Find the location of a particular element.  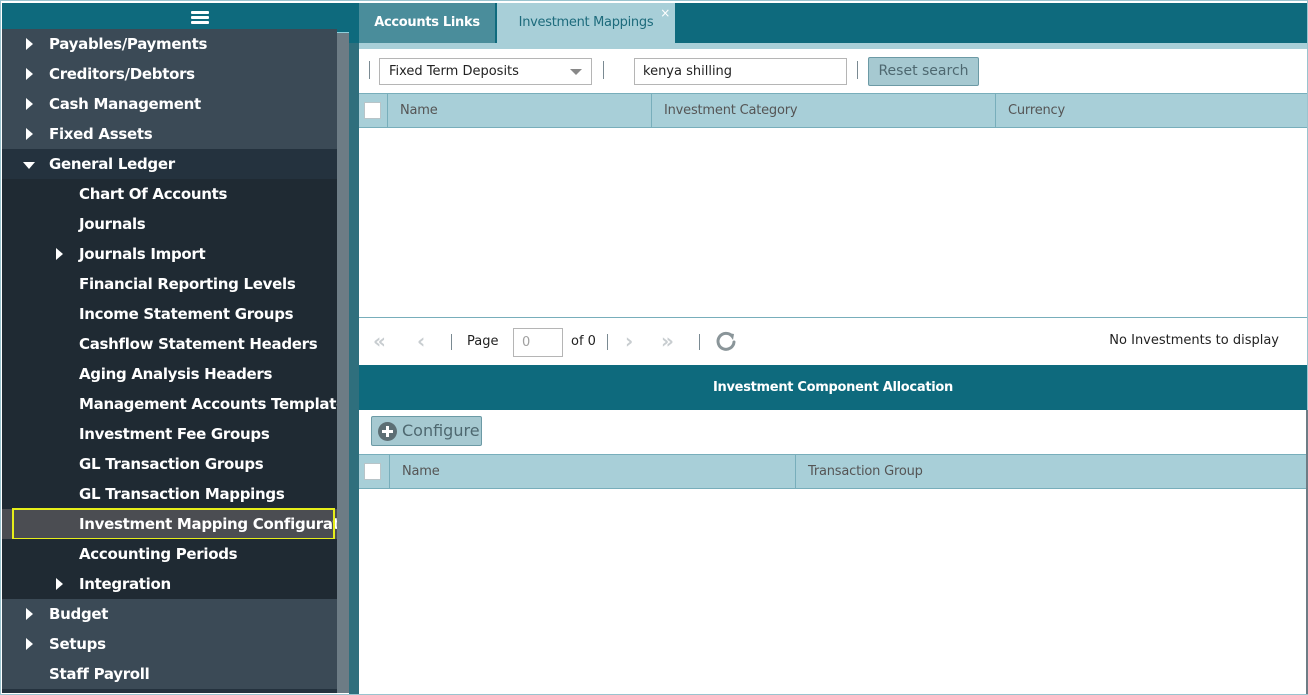

tab-label: Investment Mappings is located at coordinates (586, 22).